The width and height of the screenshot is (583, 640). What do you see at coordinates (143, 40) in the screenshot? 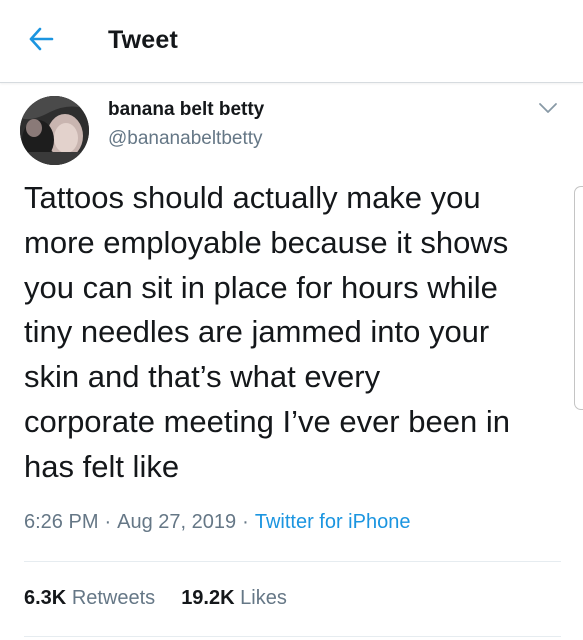
I see `page-title: Tweet` at bounding box center [143, 40].